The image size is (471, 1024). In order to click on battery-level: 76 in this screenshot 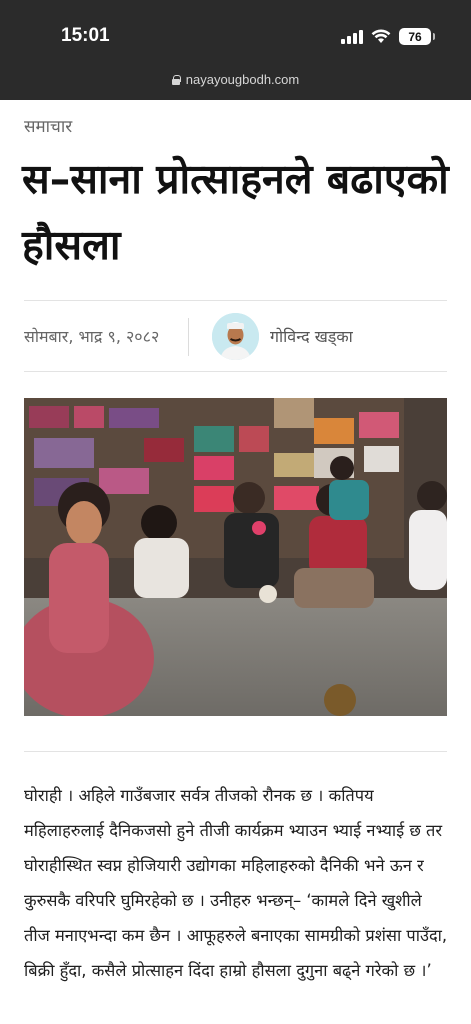, I will do `click(415, 36)`.